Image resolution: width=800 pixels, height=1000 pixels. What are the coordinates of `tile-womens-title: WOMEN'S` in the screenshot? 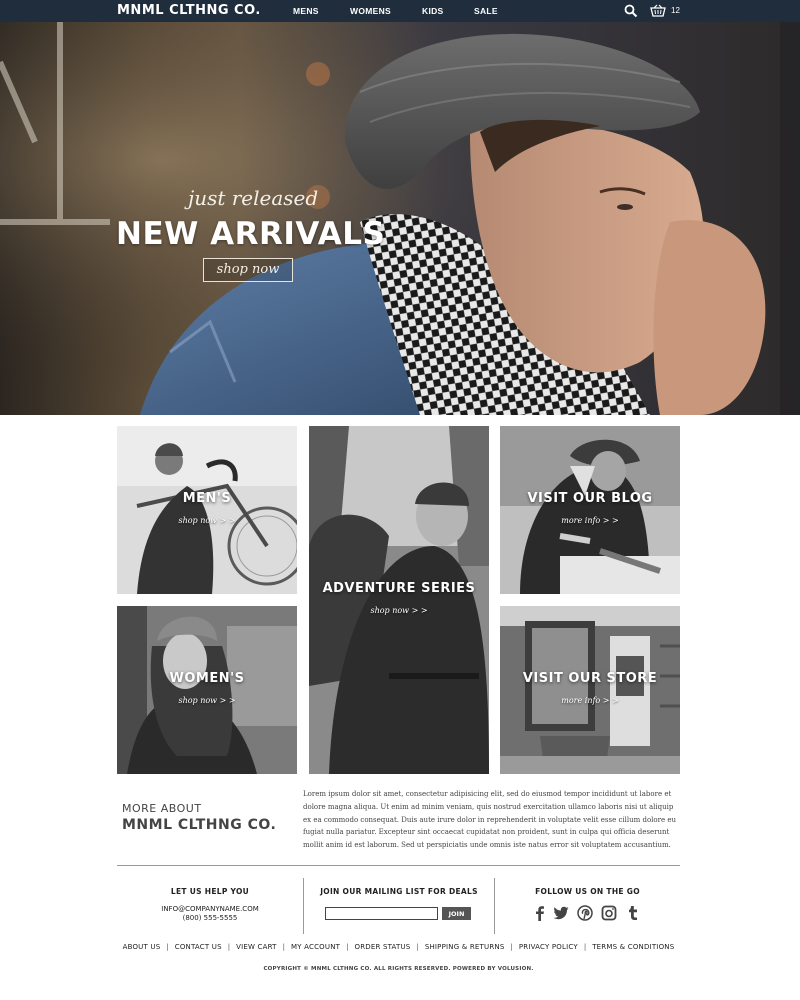 It's located at (207, 678).